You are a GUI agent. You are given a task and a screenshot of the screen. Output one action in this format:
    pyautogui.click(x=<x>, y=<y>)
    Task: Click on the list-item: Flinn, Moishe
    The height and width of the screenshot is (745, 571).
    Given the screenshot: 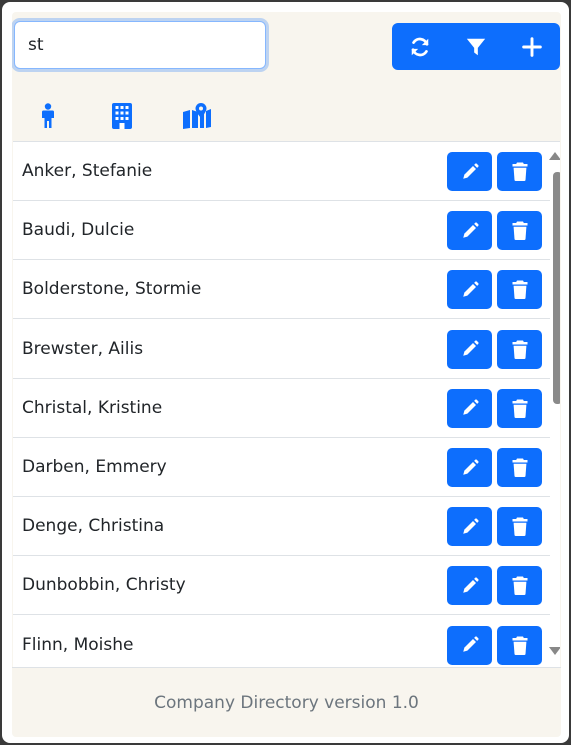 What is the action you would take?
    pyautogui.click(x=281, y=641)
    